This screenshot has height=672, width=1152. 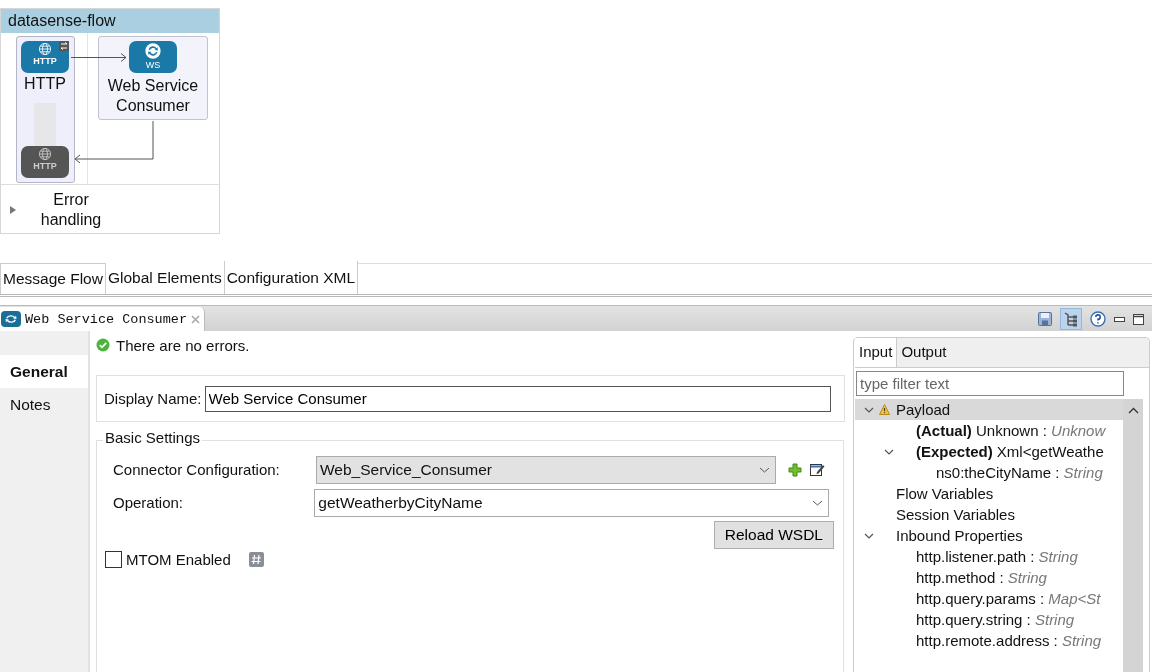 What do you see at coordinates (1098, 319) in the screenshot?
I see `help-icon` at bounding box center [1098, 319].